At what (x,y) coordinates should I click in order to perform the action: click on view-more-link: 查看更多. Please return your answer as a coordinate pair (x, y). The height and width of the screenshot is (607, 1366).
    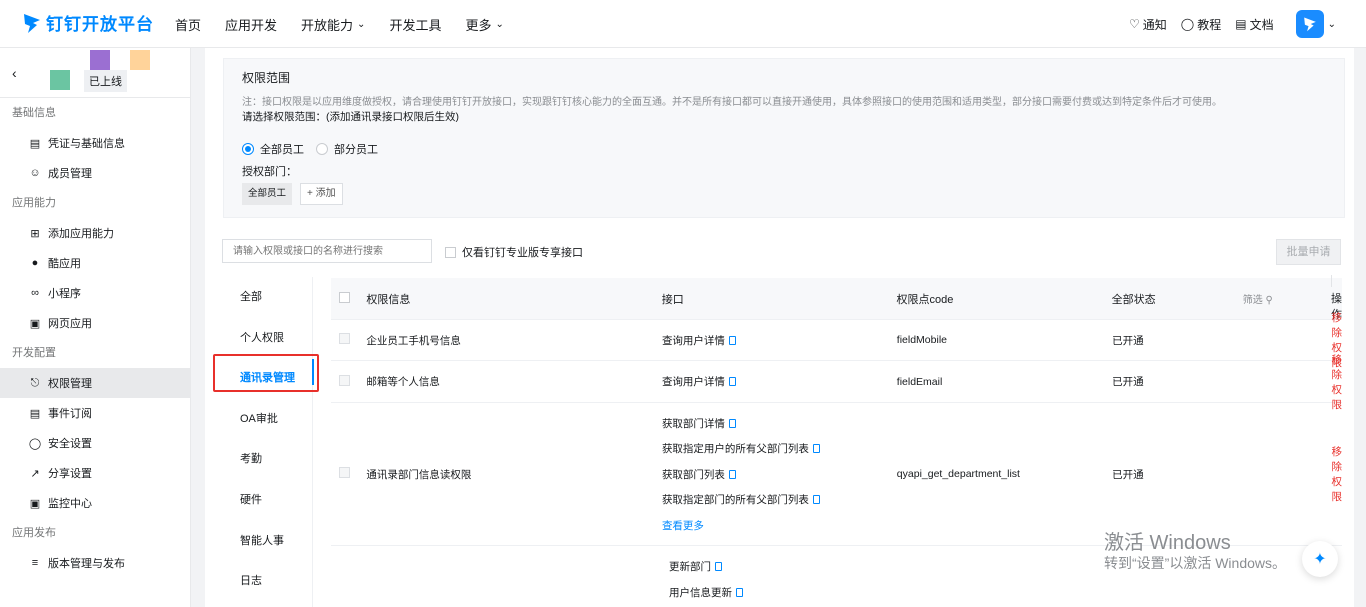
    Looking at the image, I should click on (683, 525).